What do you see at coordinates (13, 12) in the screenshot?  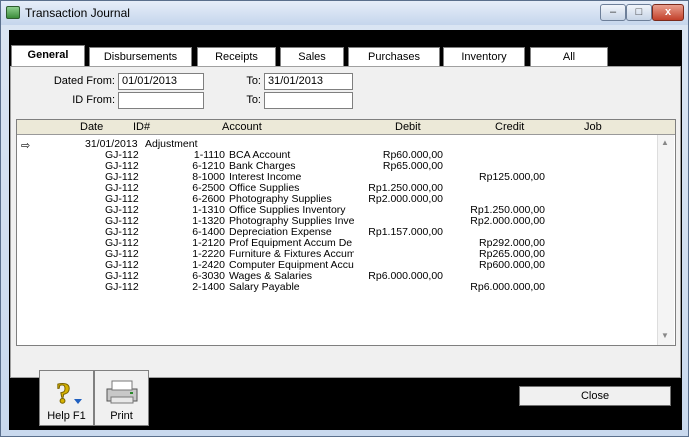 I see `app-icon` at bounding box center [13, 12].